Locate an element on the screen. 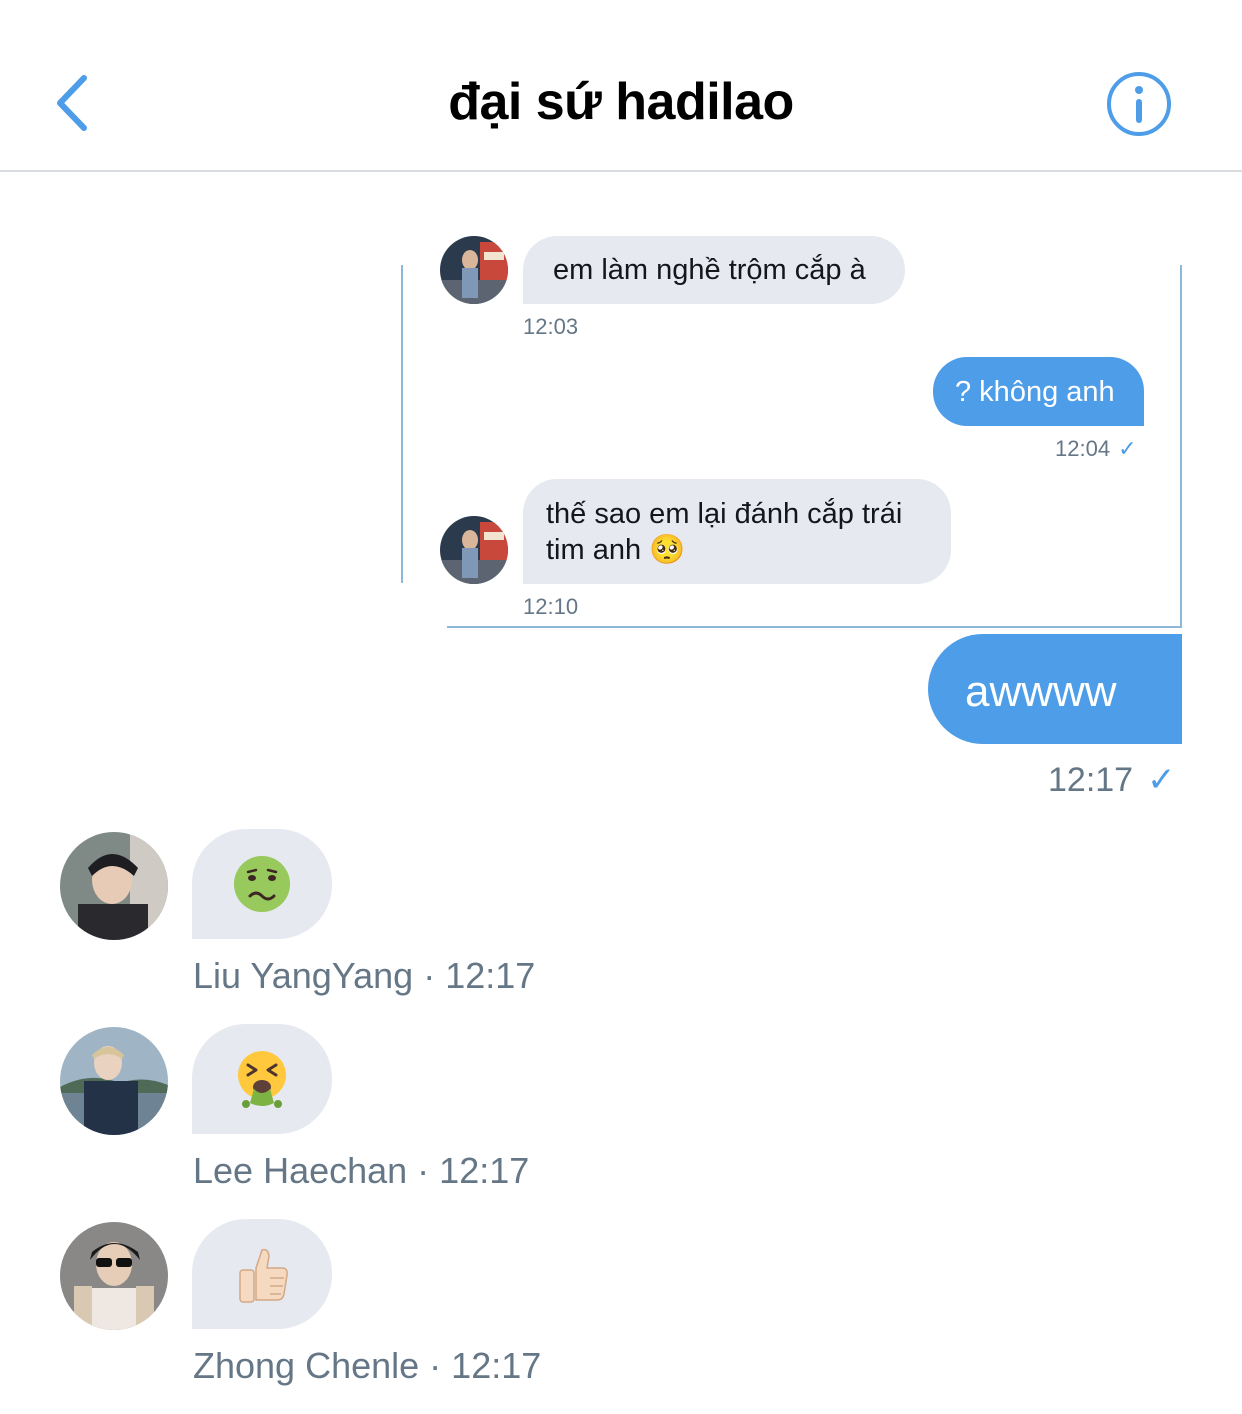 The height and width of the screenshot is (1414, 1242). message-timestamp: 12:10 is located at coordinates (551, 606).